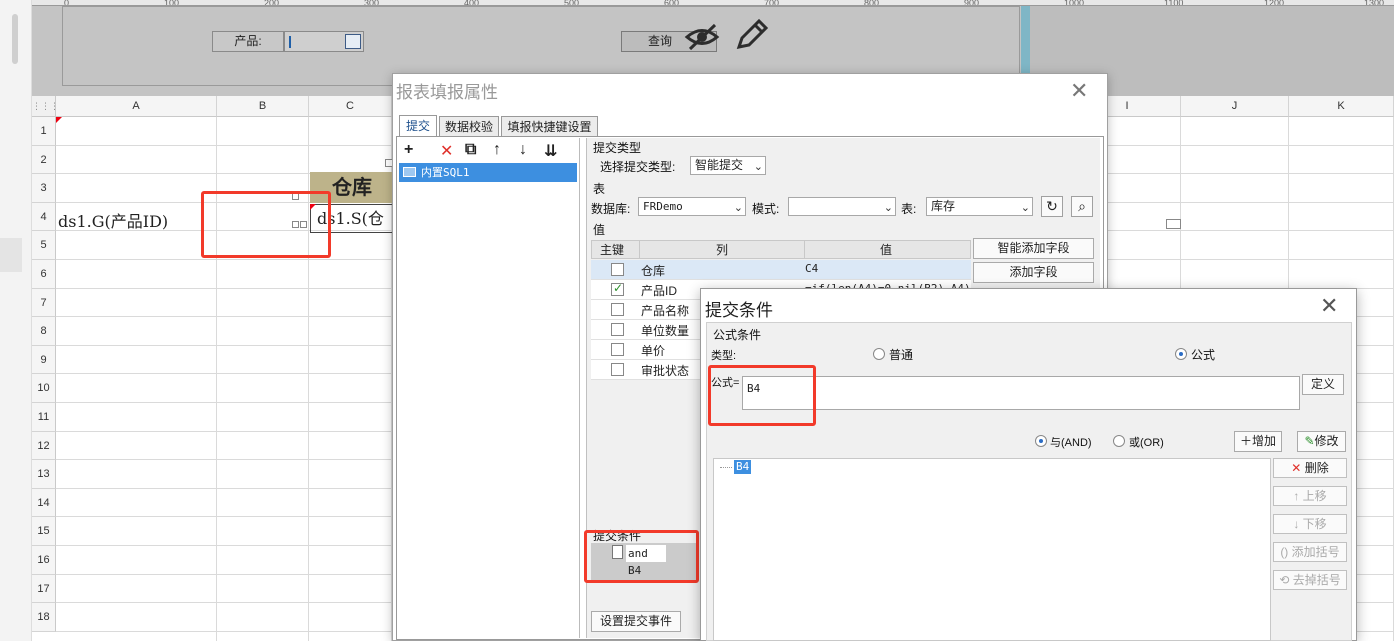 This screenshot has height=641, width=1394. Describe the element at coordinates (1341, 106) in the screenshot. I see `column-header: K` at that location.